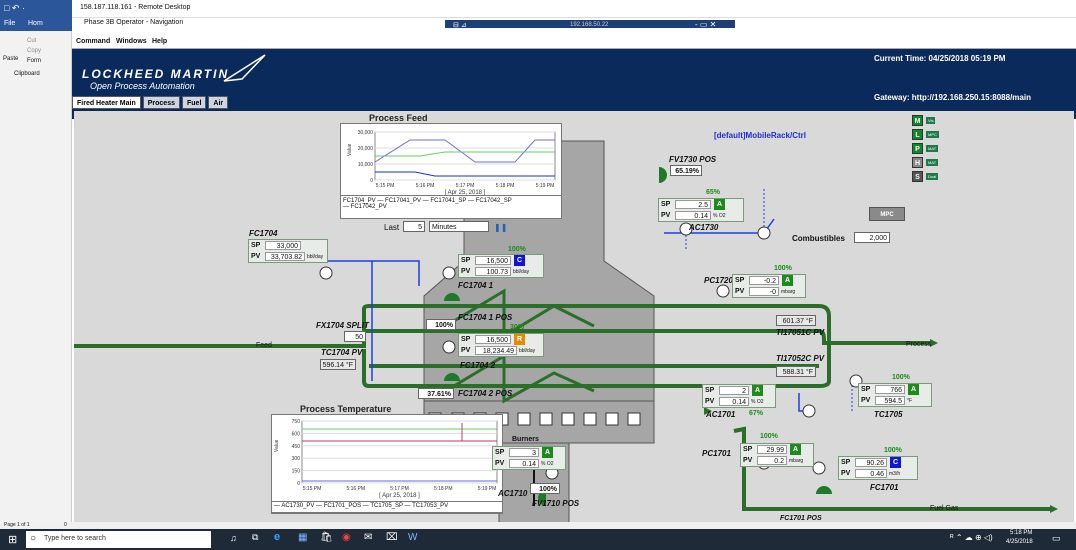 This screenshot has width=1076, height=550. I want to click on fc1704-sp: 33,000, so click(283, 245).